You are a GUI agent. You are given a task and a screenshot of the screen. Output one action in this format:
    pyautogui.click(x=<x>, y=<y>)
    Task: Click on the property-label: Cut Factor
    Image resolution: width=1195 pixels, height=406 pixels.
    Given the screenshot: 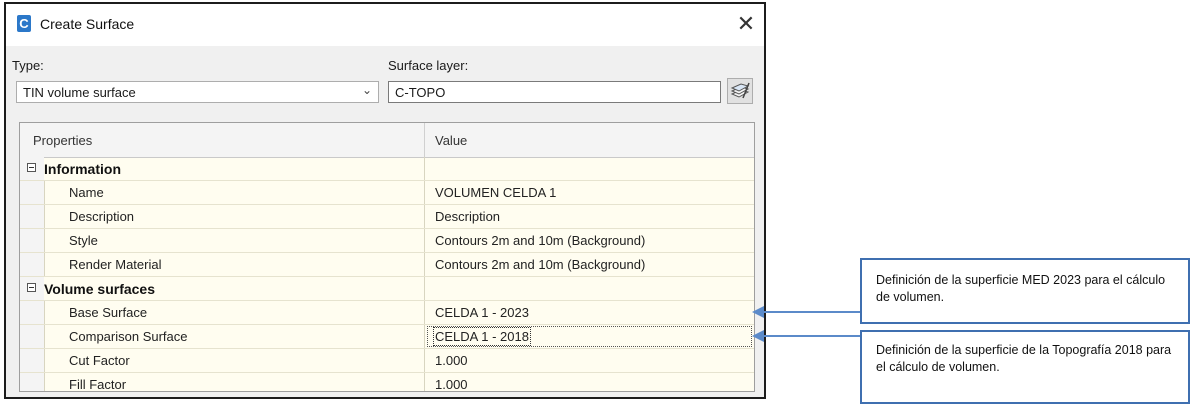 What is the action you would take?
    pyautogui.click(x=99, y=360)
    